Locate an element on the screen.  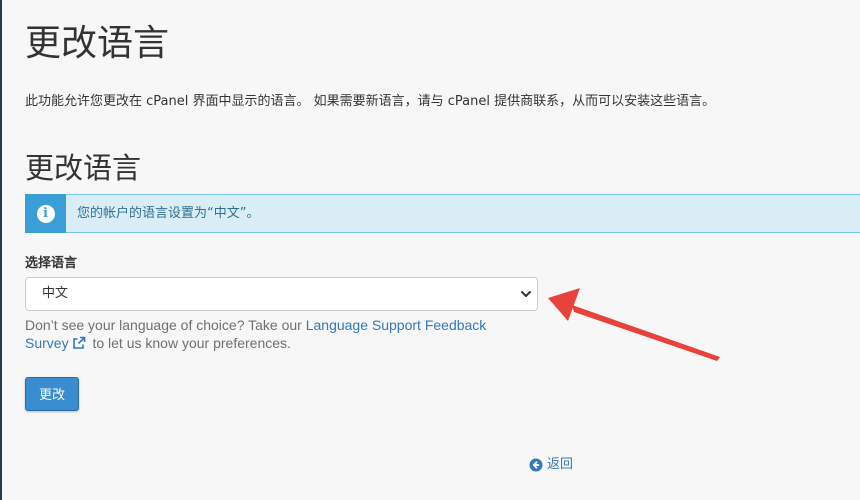
annotation-arrow is located at coordinates (634, 324).